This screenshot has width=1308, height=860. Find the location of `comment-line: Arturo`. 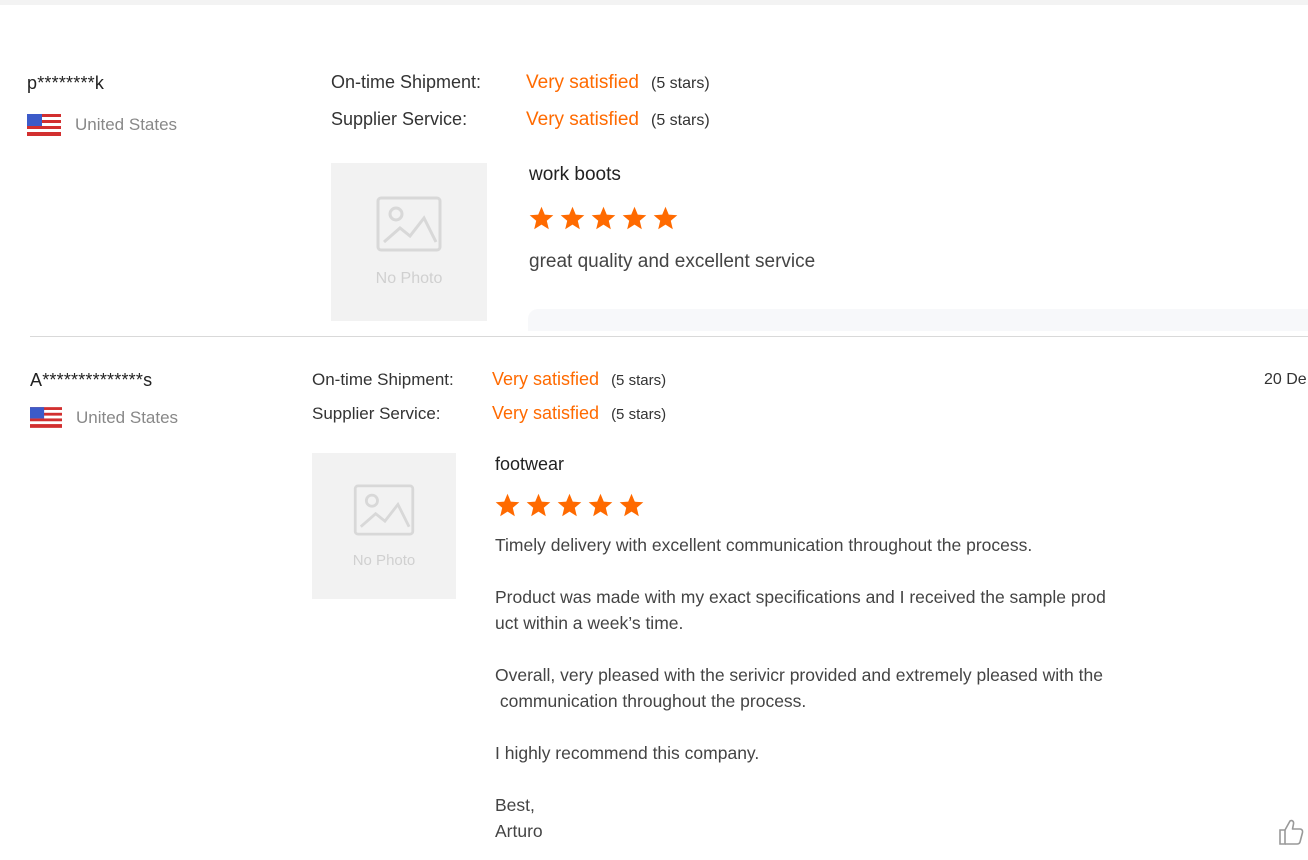

comment-line: Arturo is located at coordinates (519, 831).